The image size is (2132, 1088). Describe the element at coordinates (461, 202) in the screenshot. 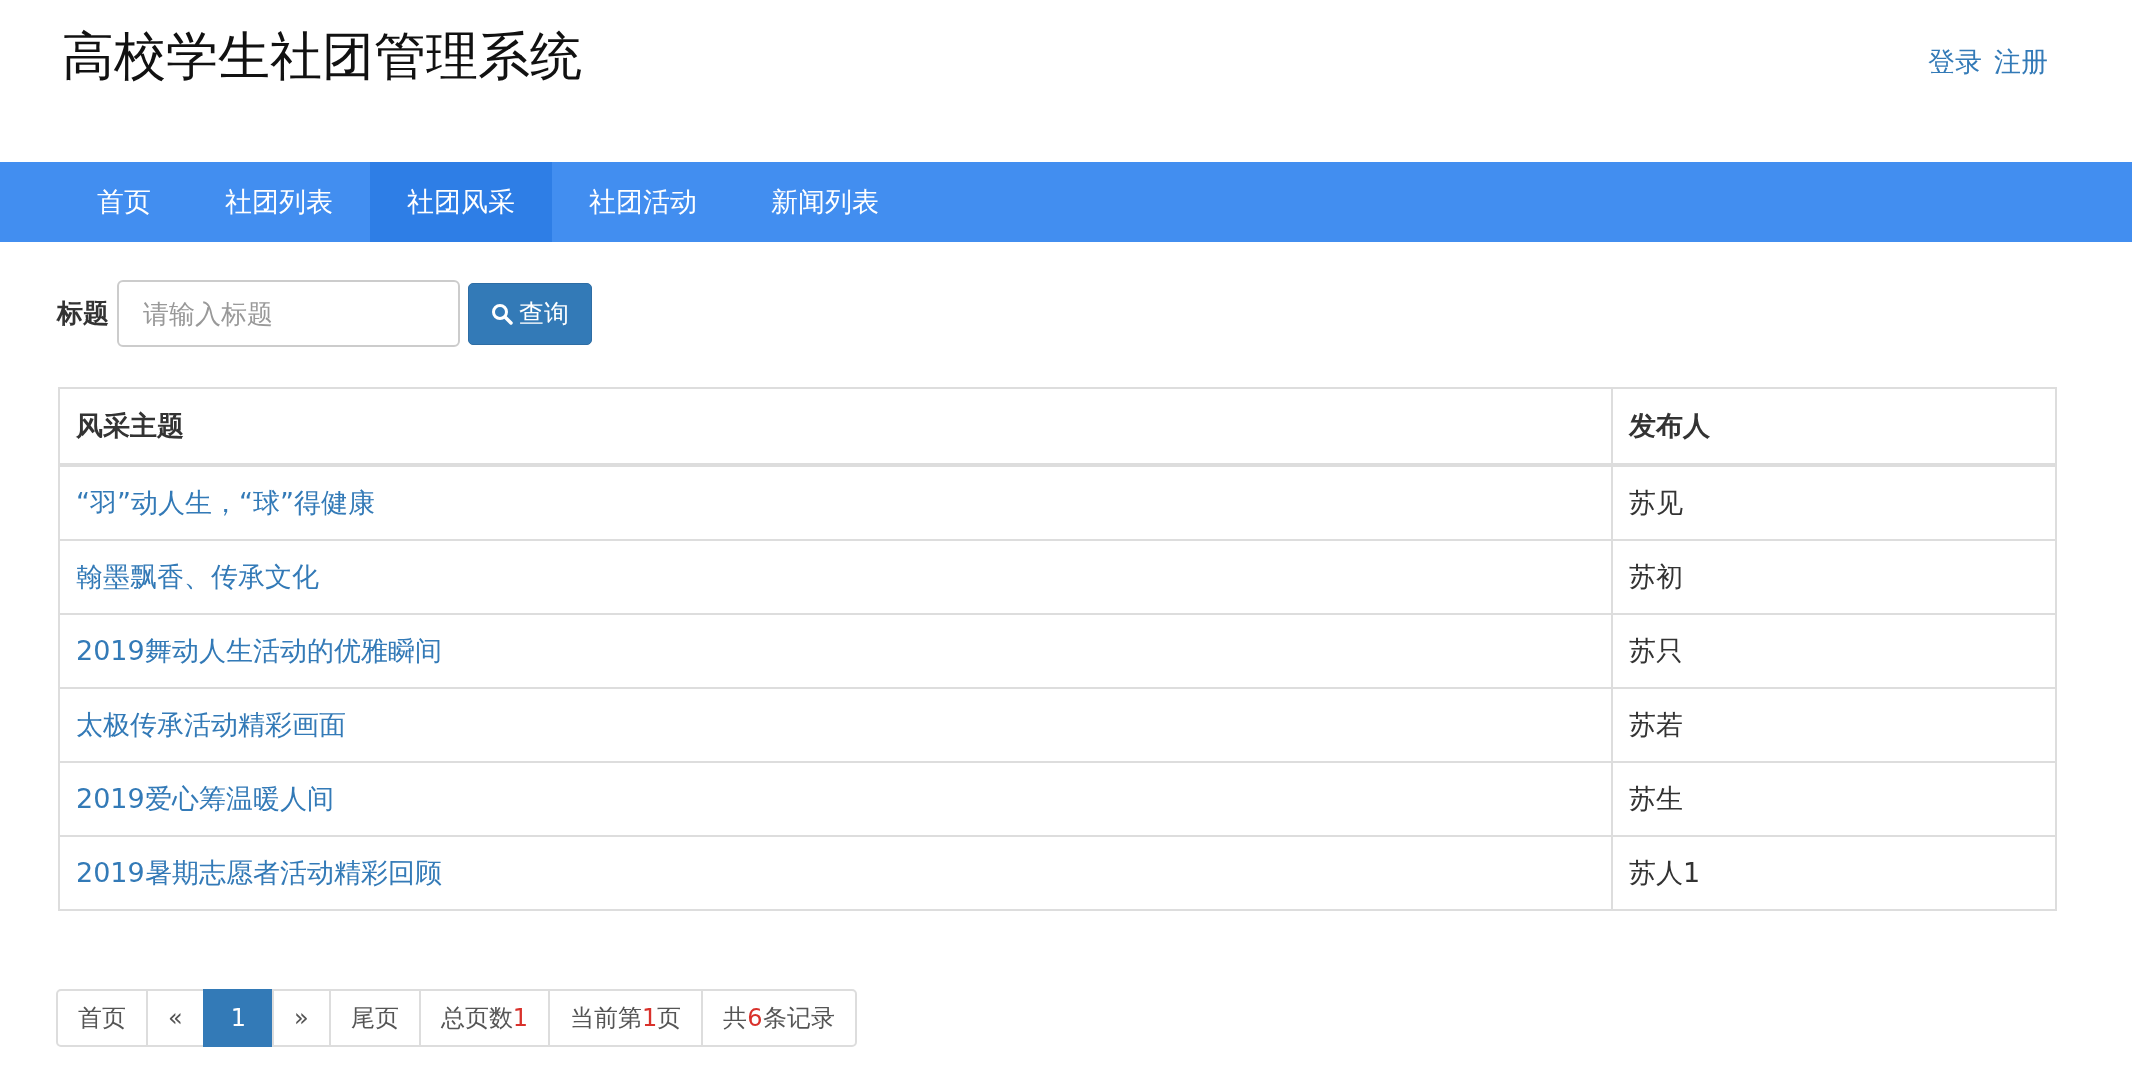

I see `nav-tab: 社团风采` at that location.